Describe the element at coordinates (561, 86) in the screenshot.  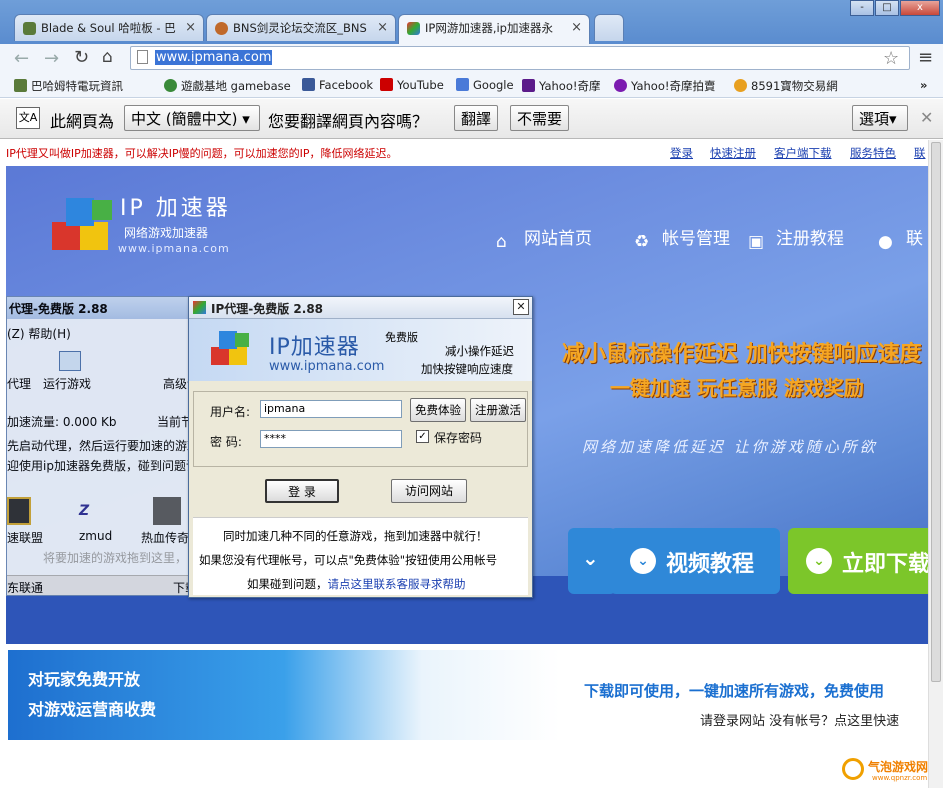
I see `bookmark-yahoo: Yahoo!奇摩` at that location.